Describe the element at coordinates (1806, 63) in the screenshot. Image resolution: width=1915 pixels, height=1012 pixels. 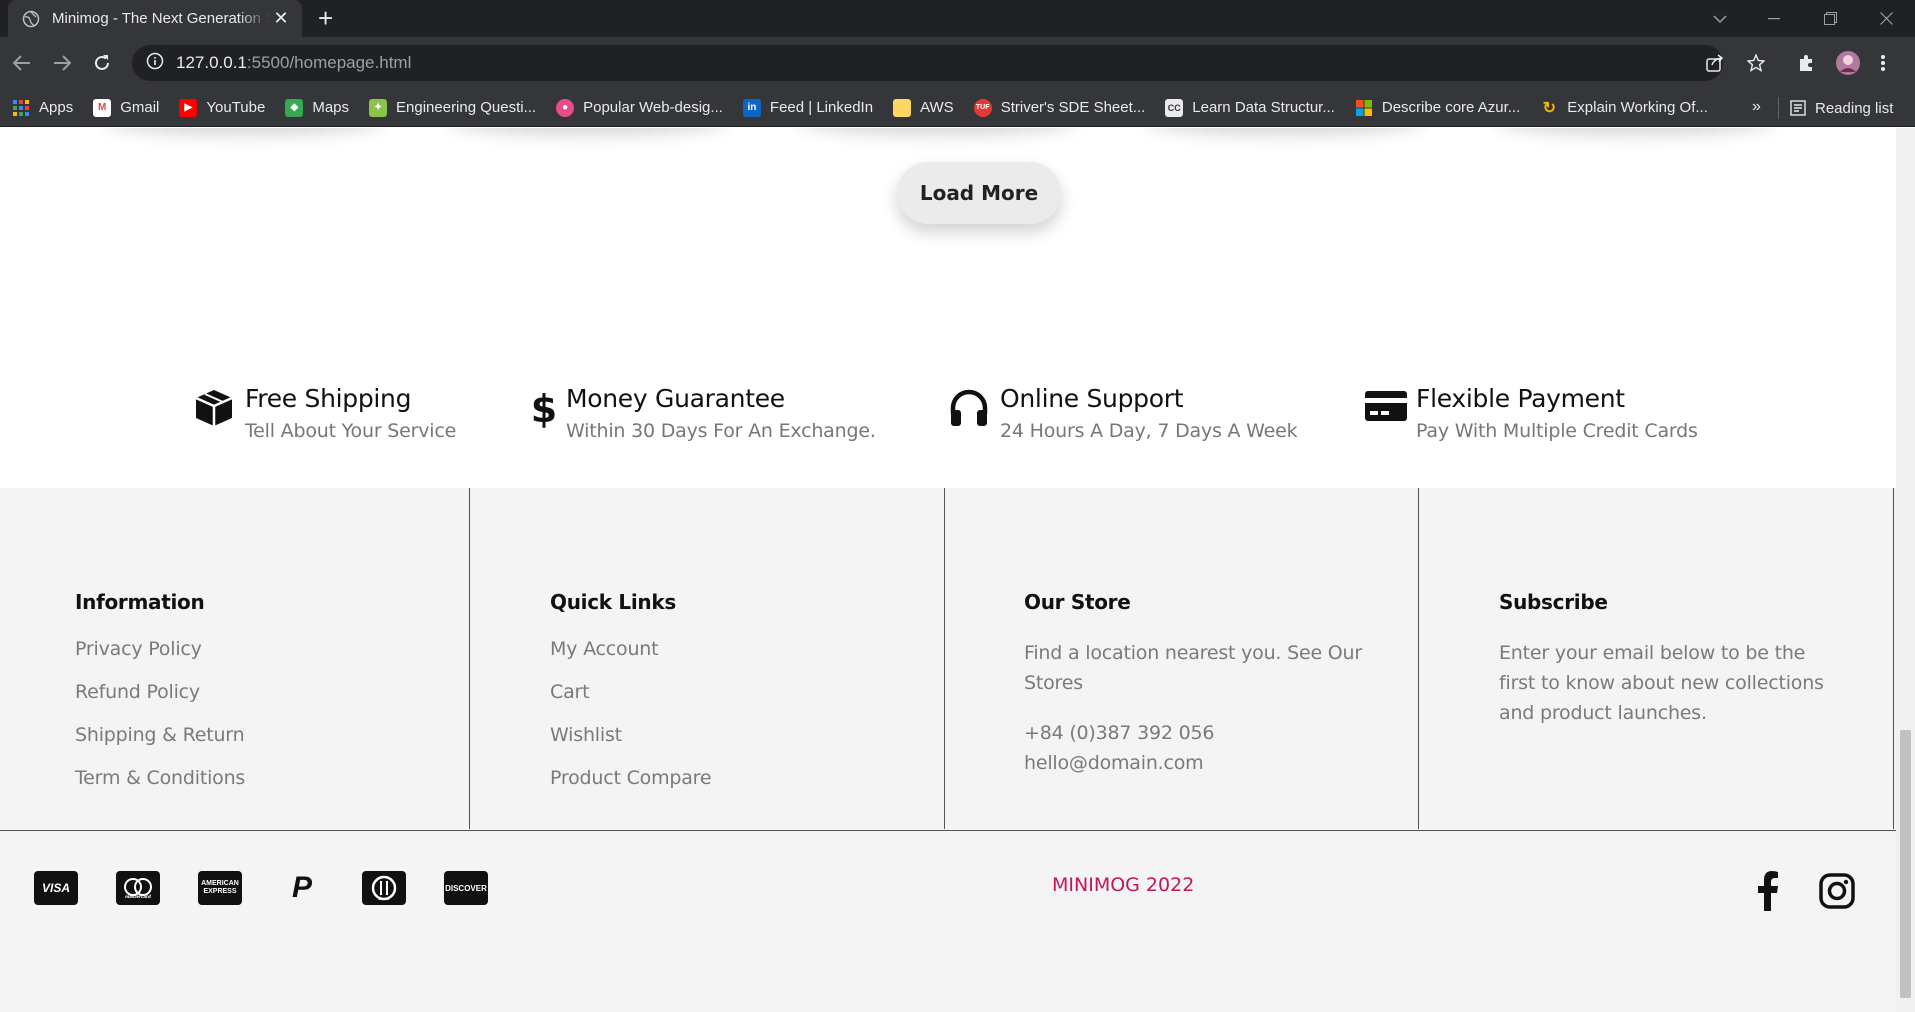
I see `extensions-icon` at that location.